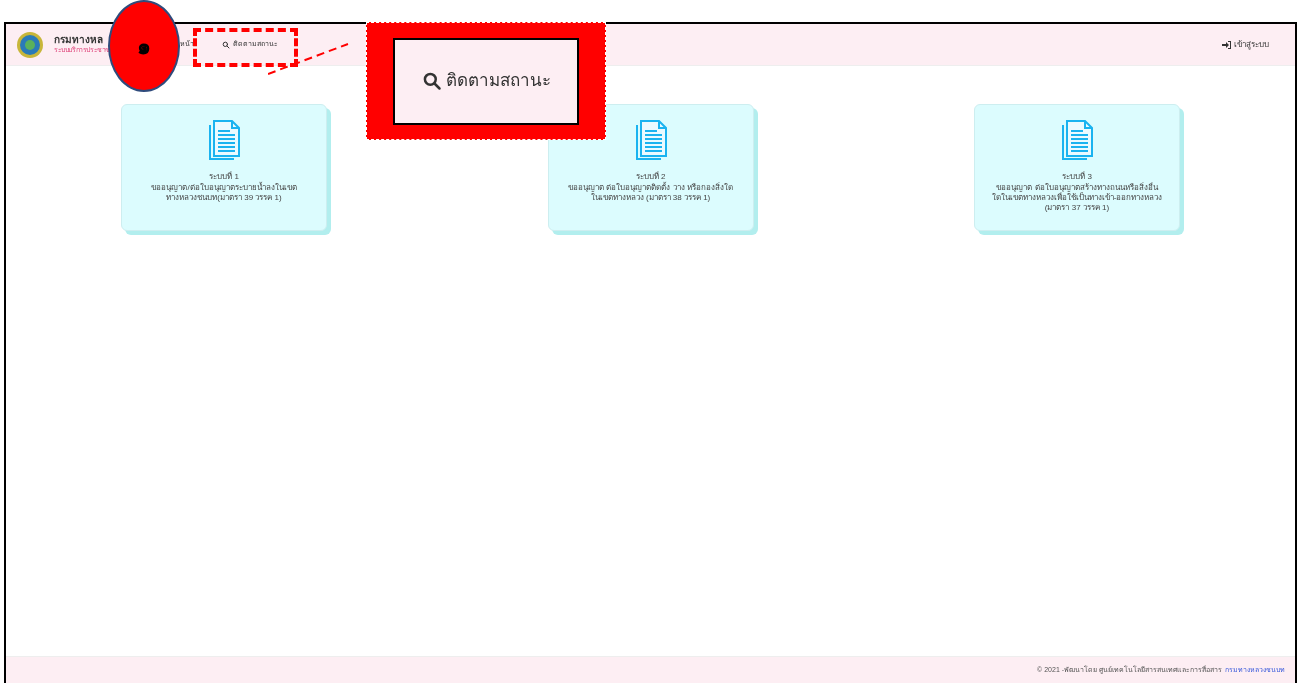 Image resolution: width=1297 pixels, height=683 pixels. What do you see at coordinates (144, 46) in the screenshot?
I see `number-marker: ๑` at bounding box center [144, 46].